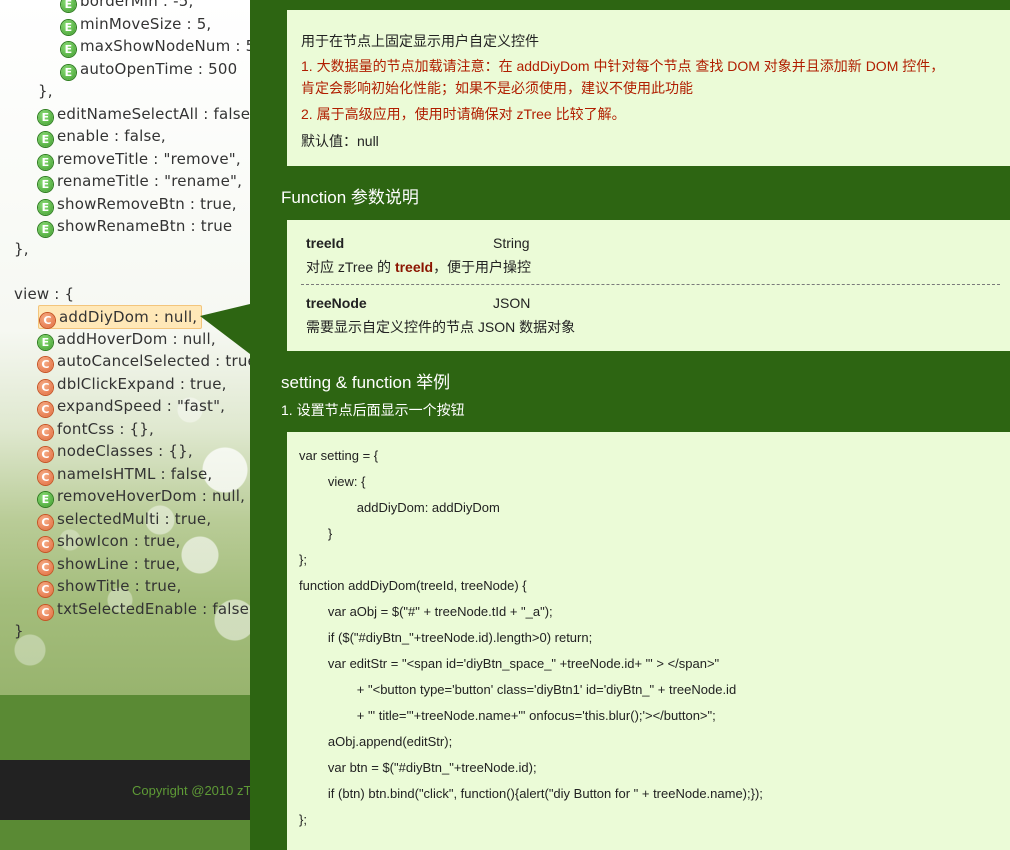  What do you see at coordinates (153, 113) in the screenshot?
I see `tree-node-label: editNameSelectAll : false,` at bounding box center [153, 113].